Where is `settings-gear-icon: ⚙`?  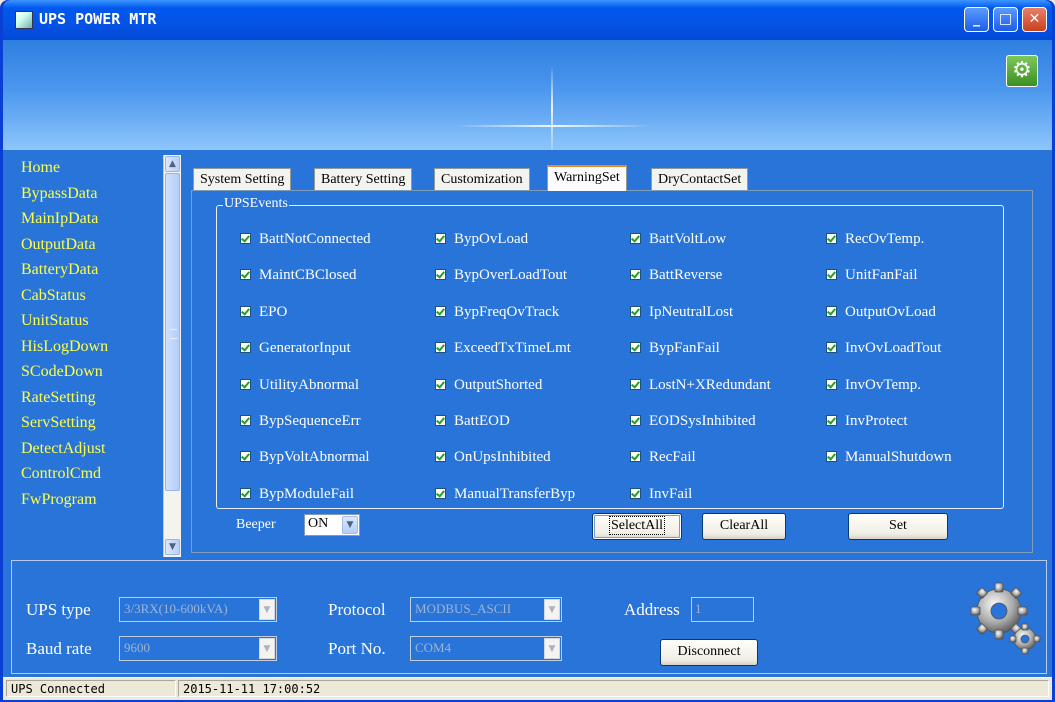
settings-gear-icon: ⚙ is located at coordinates (1022, 71).